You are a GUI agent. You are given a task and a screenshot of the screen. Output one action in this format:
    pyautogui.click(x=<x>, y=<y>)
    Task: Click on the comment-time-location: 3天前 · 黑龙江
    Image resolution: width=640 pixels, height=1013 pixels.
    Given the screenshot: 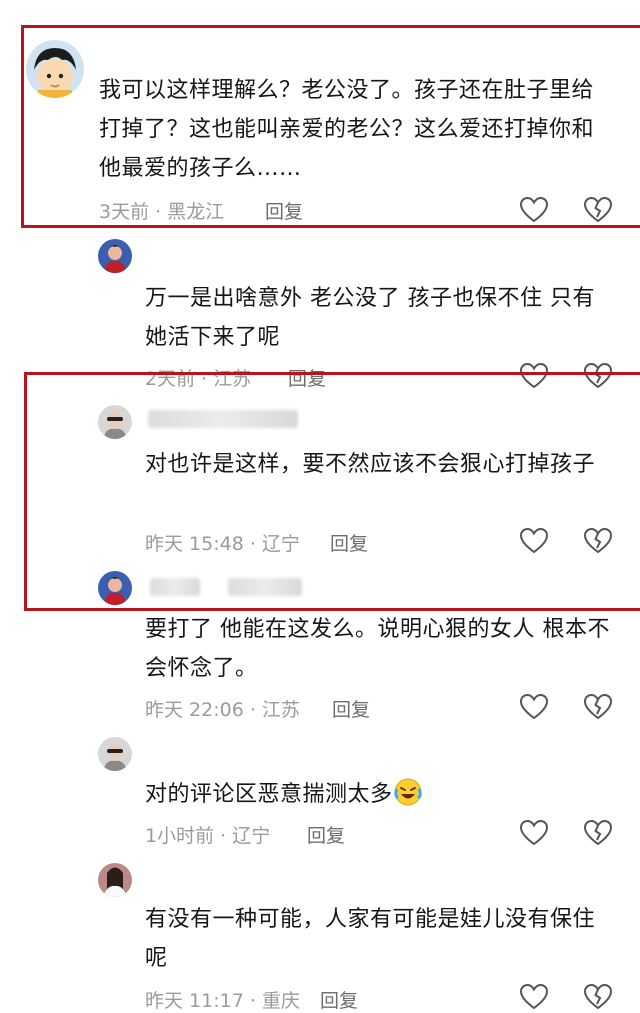 What is the action you would take?
    pyautogui.click(x=162, y=212)
    